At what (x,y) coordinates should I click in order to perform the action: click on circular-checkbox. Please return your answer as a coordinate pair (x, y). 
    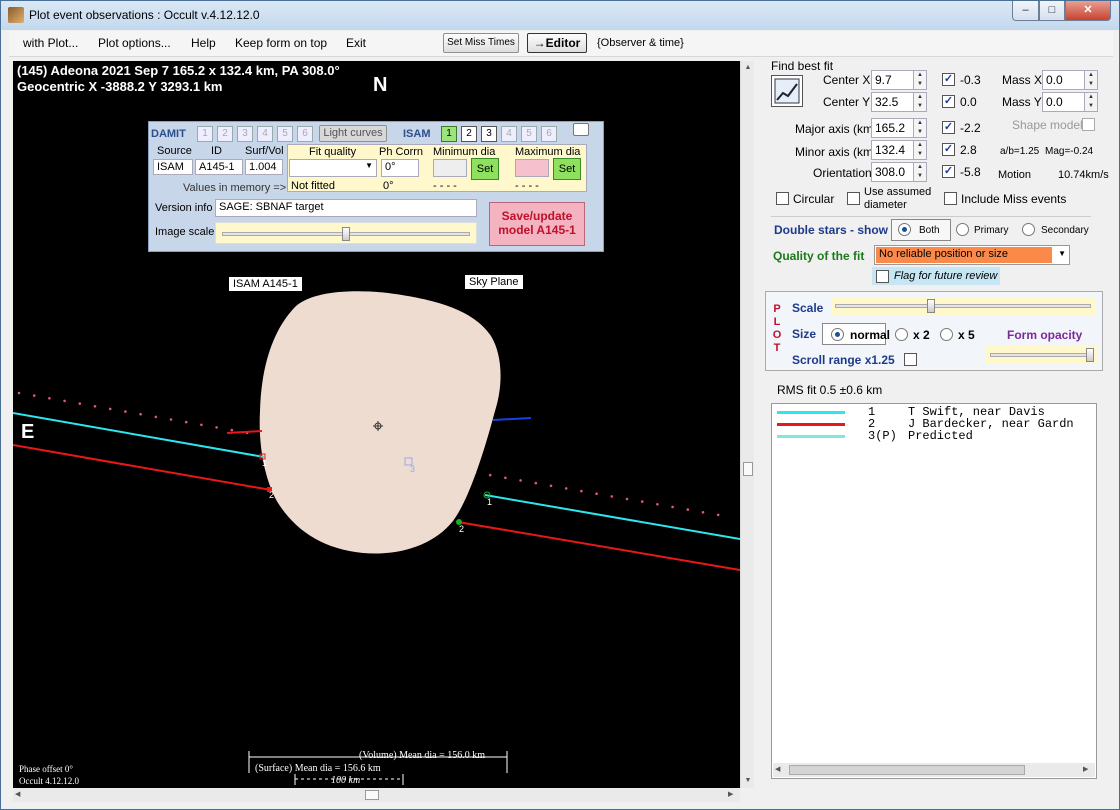
    Looking at the image, I should click on (782, 198).